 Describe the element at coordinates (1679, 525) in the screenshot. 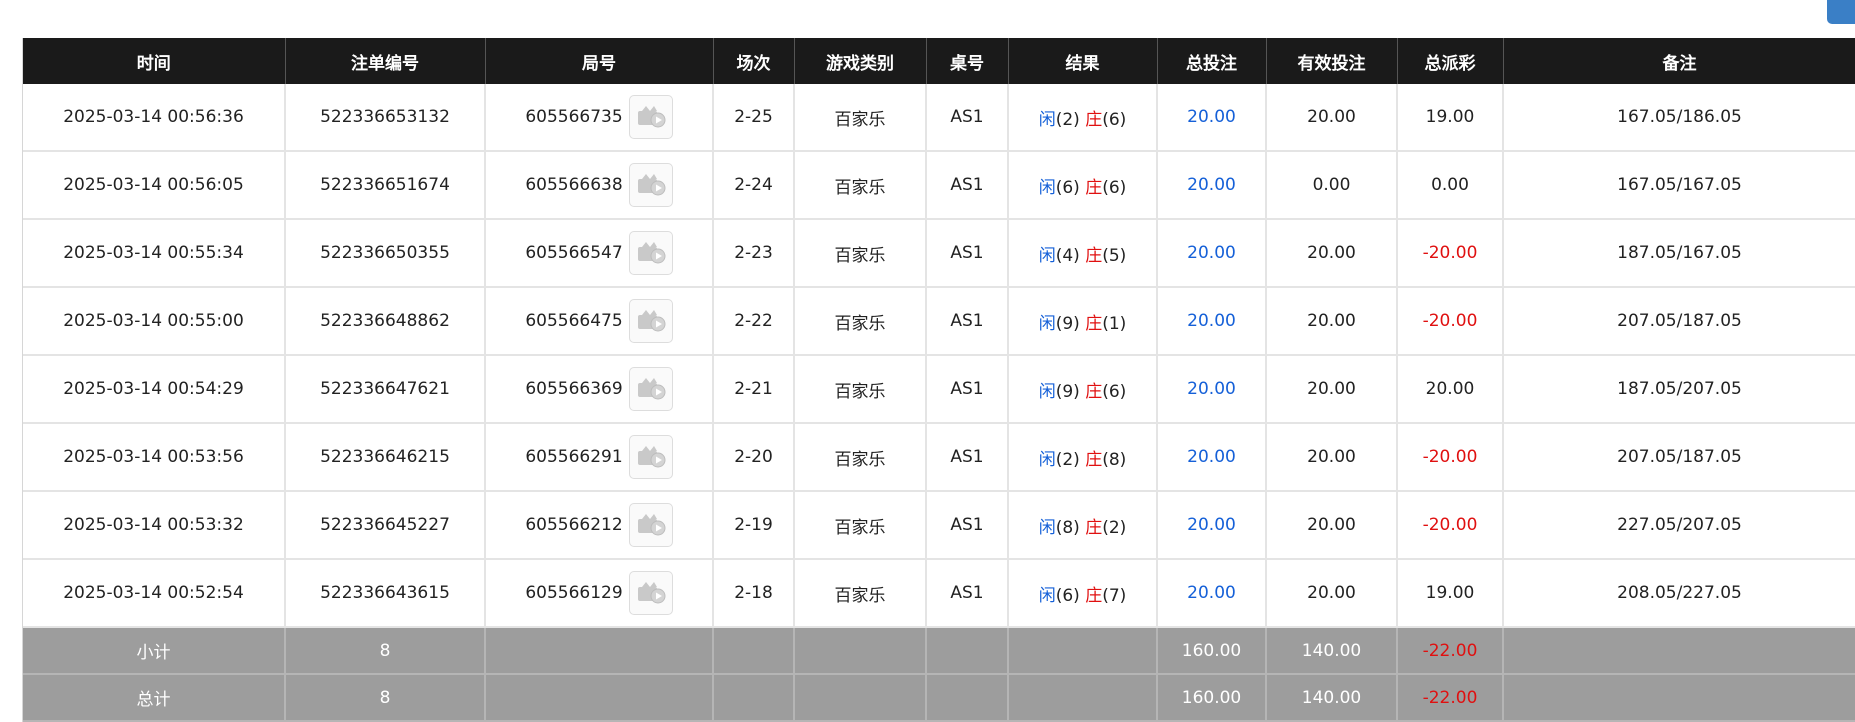

I see `cell-note: 227.05/207.05` at that location.